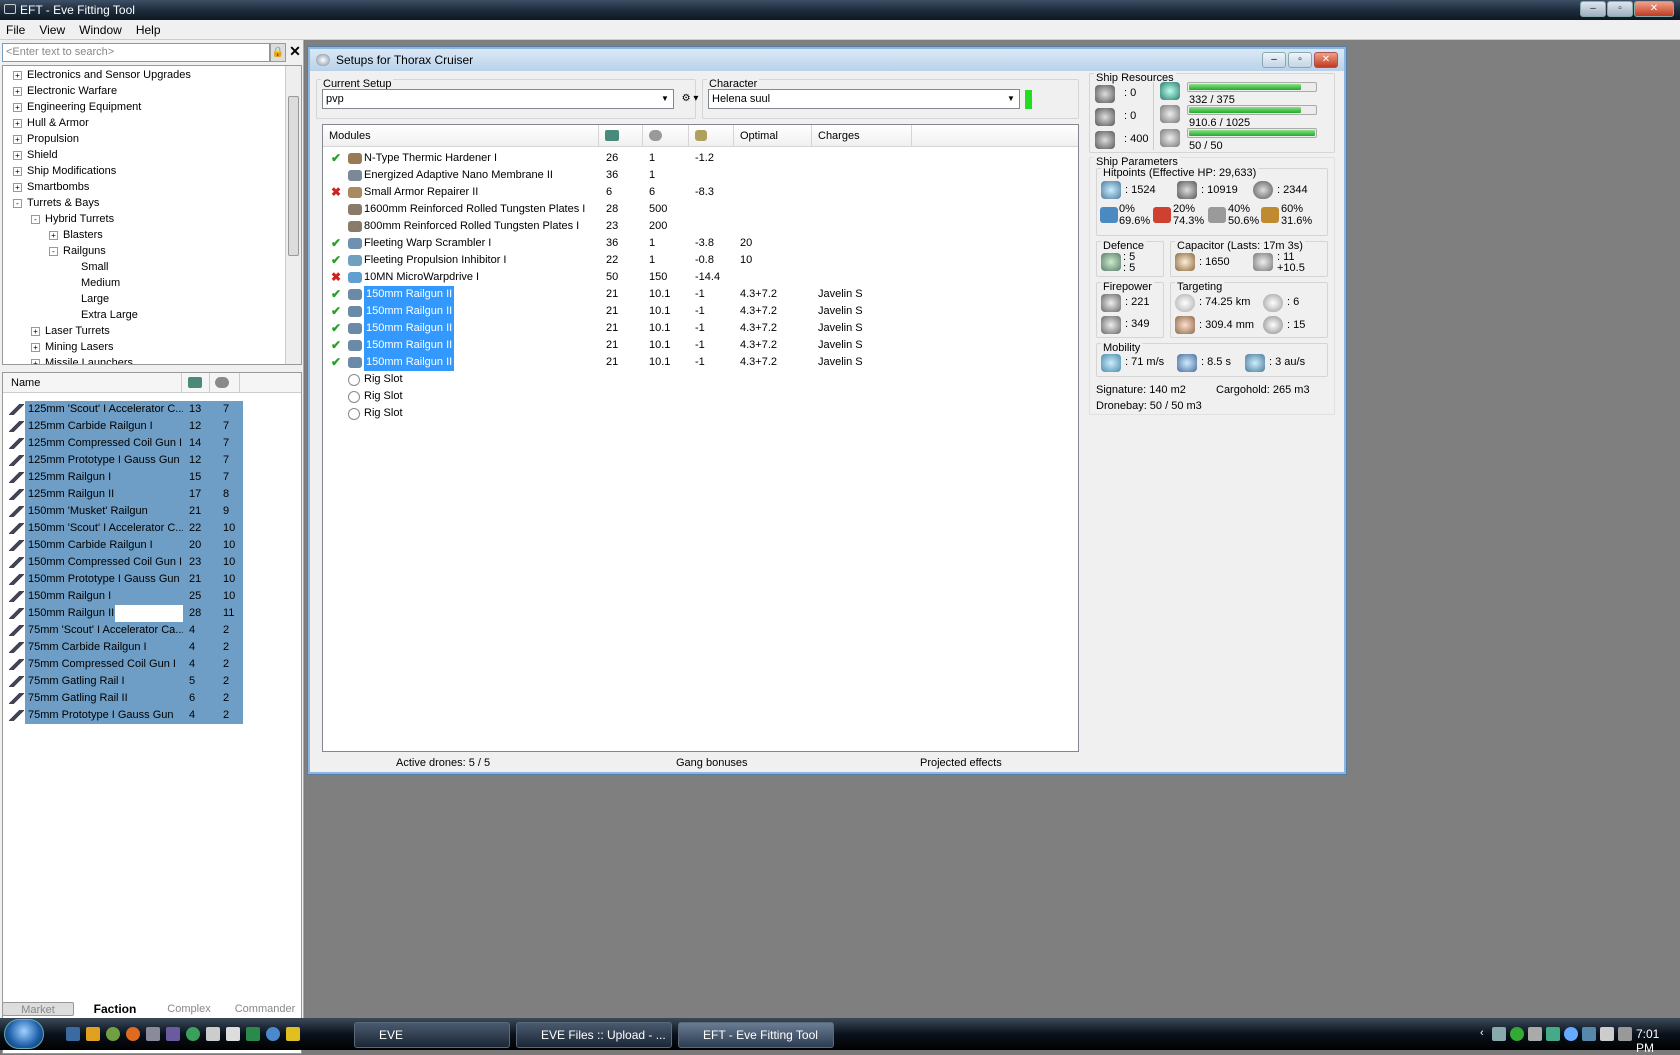  What do you see at coordinates (15, 30) in the screenshot?
I see `menu-file: File` at bounding box center [15, 30].